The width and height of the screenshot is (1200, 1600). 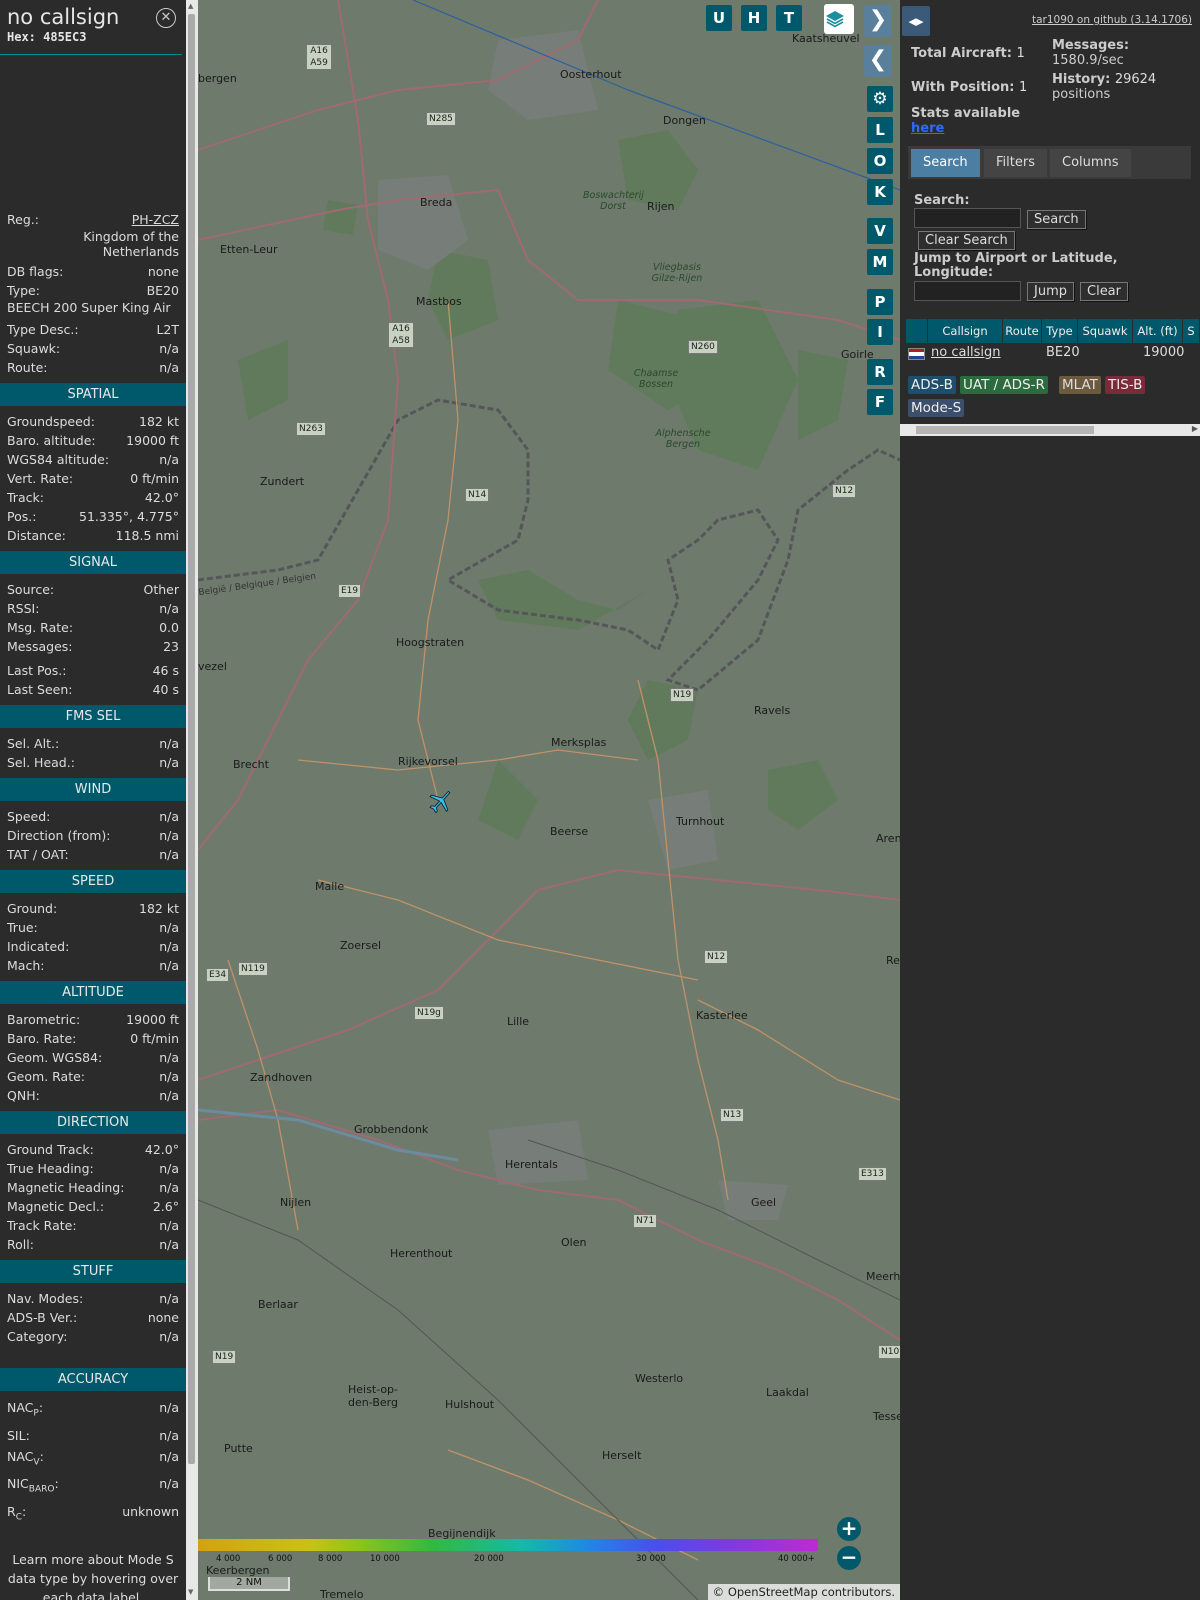 What do you see at coordinates (25, 497) in the screenshot?
I see `info-label: Track:` at bounding box center [25, 497].